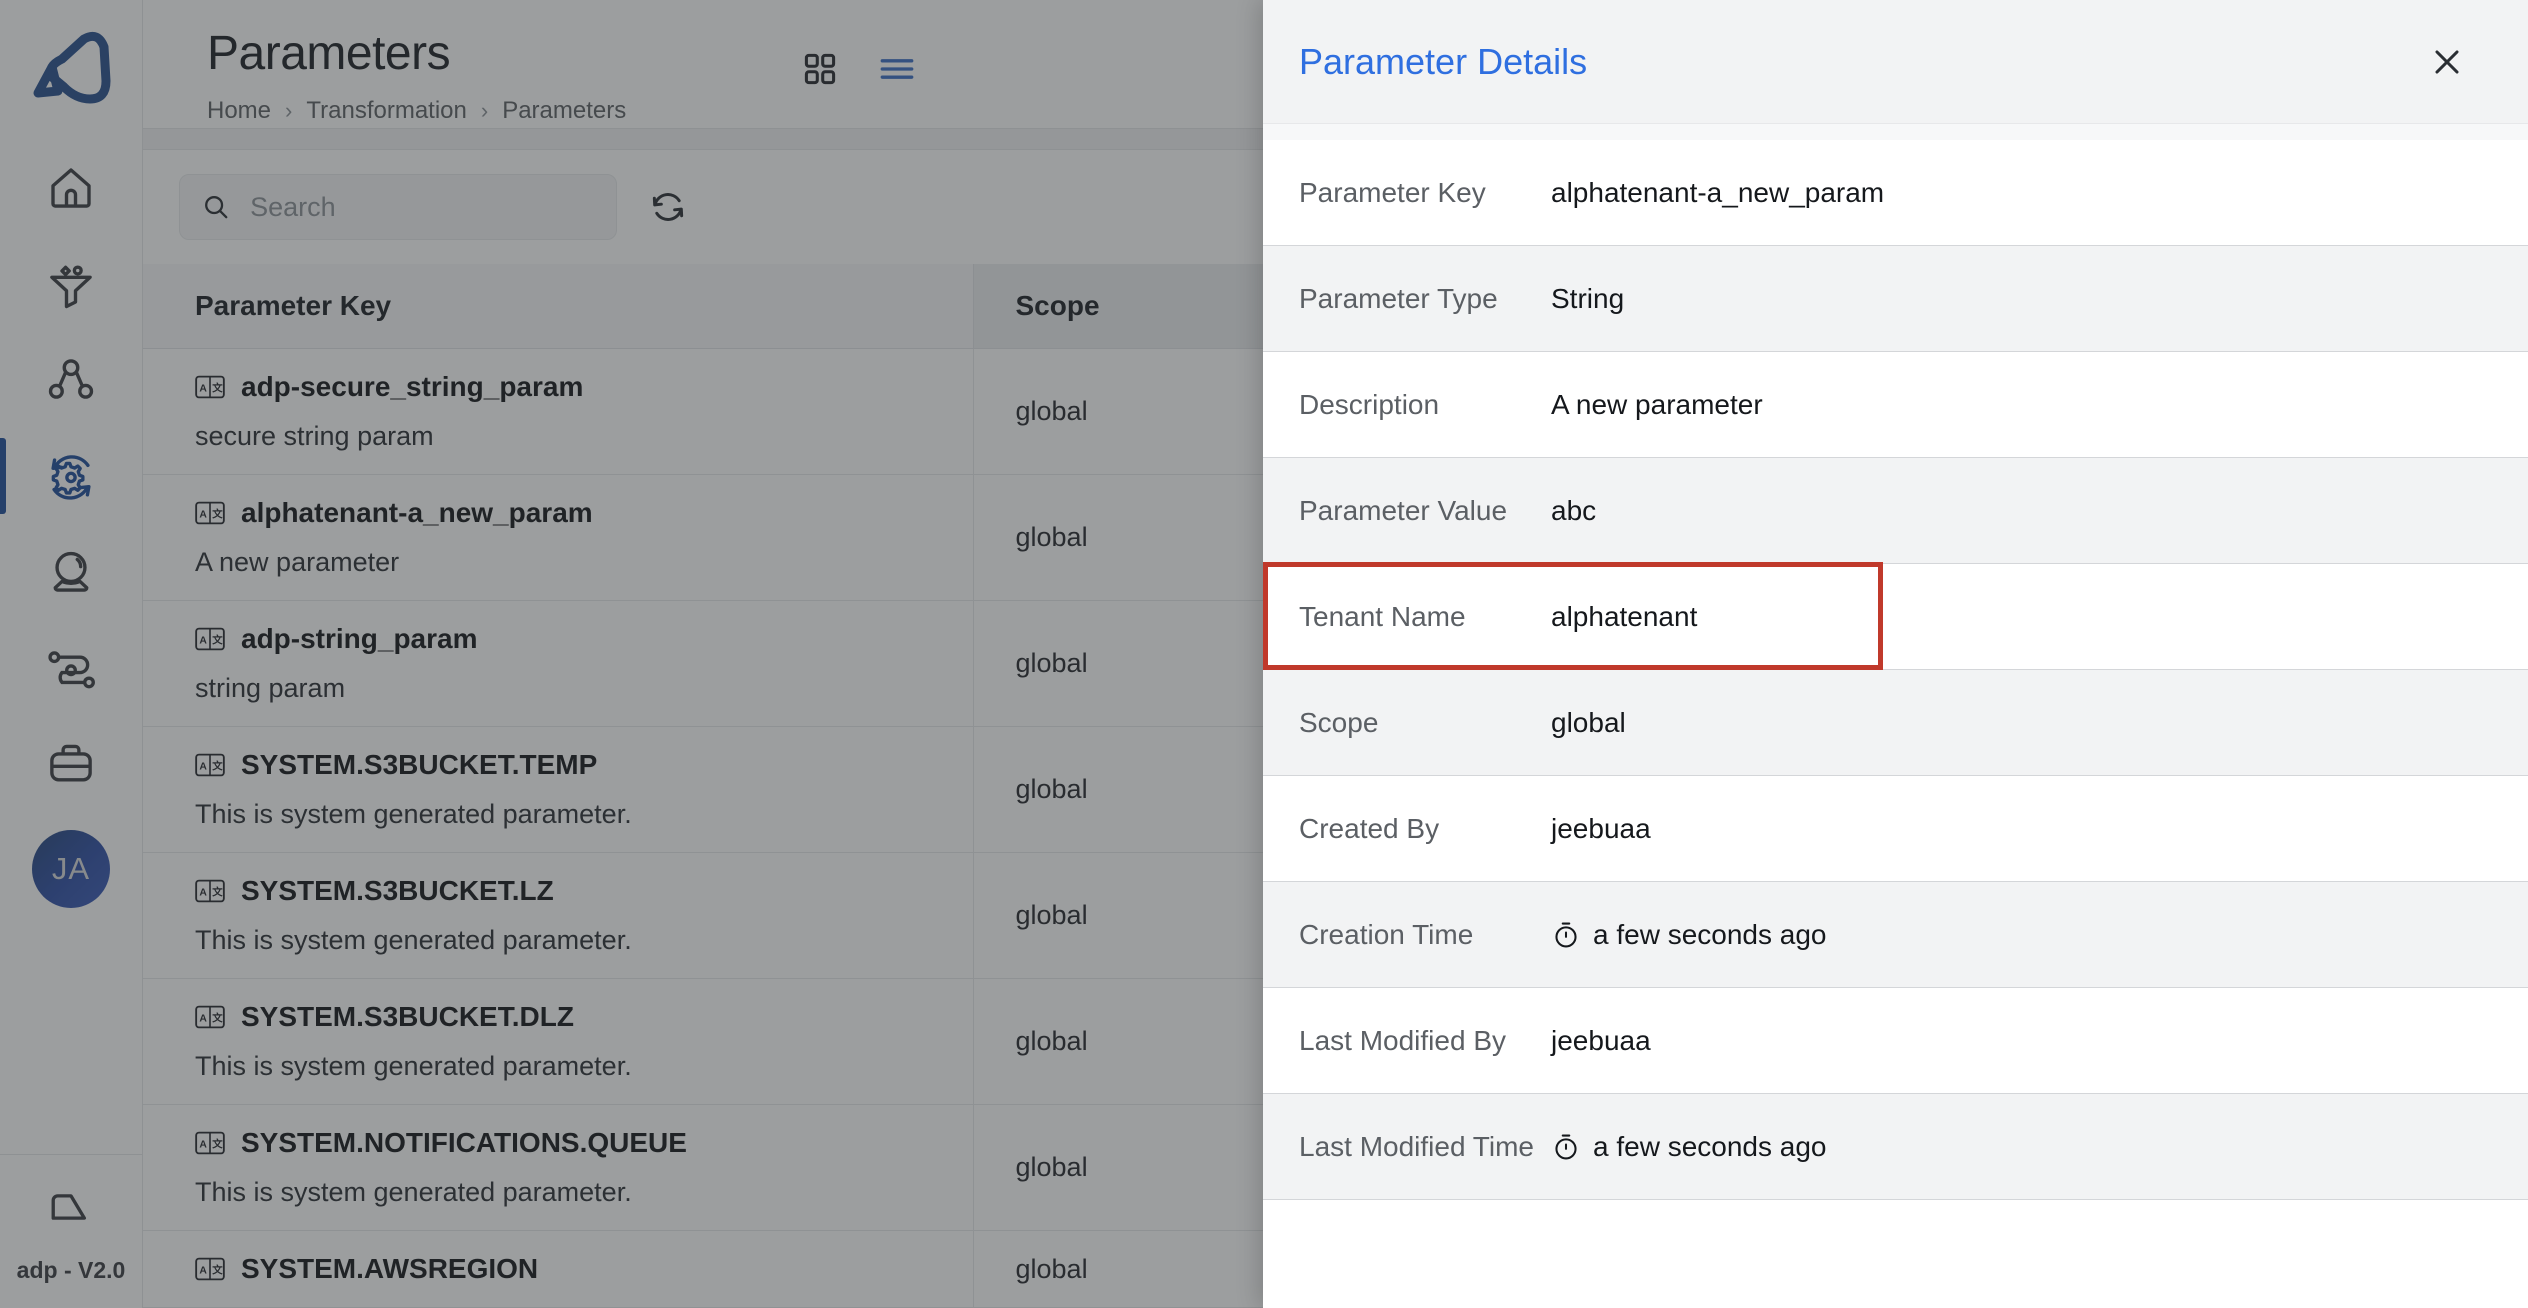 The height and width of the screenshot is (1308, 2528). What do you see at coordinates (1895, 132) in the screenshot?
I see `panel-spacer` at bounding box center [1895, 132].